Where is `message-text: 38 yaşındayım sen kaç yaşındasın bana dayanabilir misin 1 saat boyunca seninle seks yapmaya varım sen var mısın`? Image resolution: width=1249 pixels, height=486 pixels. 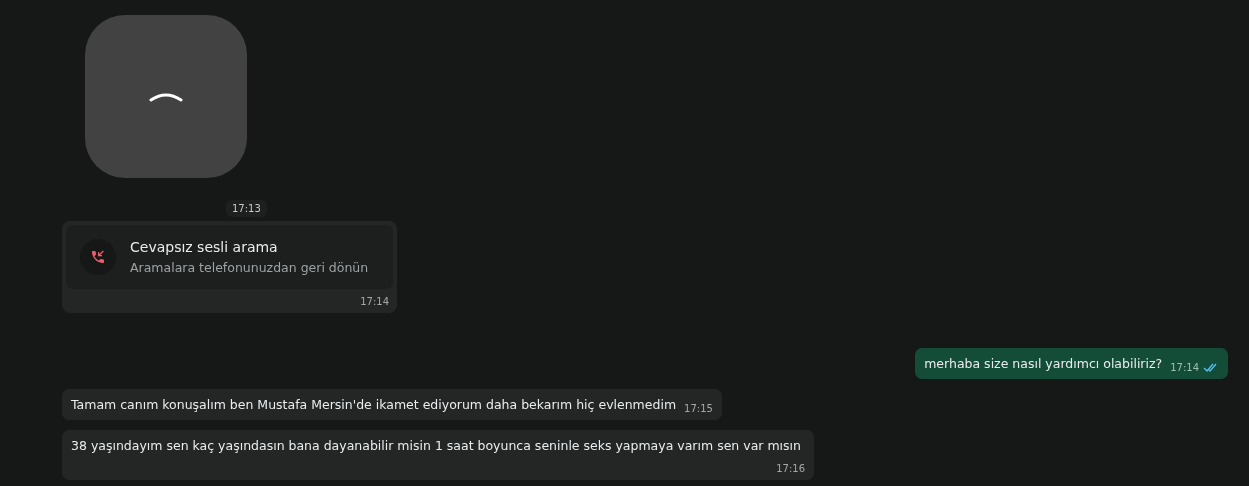 message-text: 38 yaşındayım sen kaç yaşındasın bana dayanabilir misin 1 saat boyunca seninle seks yapmaya varım sen var mısın is located at coordinates (436, 446).